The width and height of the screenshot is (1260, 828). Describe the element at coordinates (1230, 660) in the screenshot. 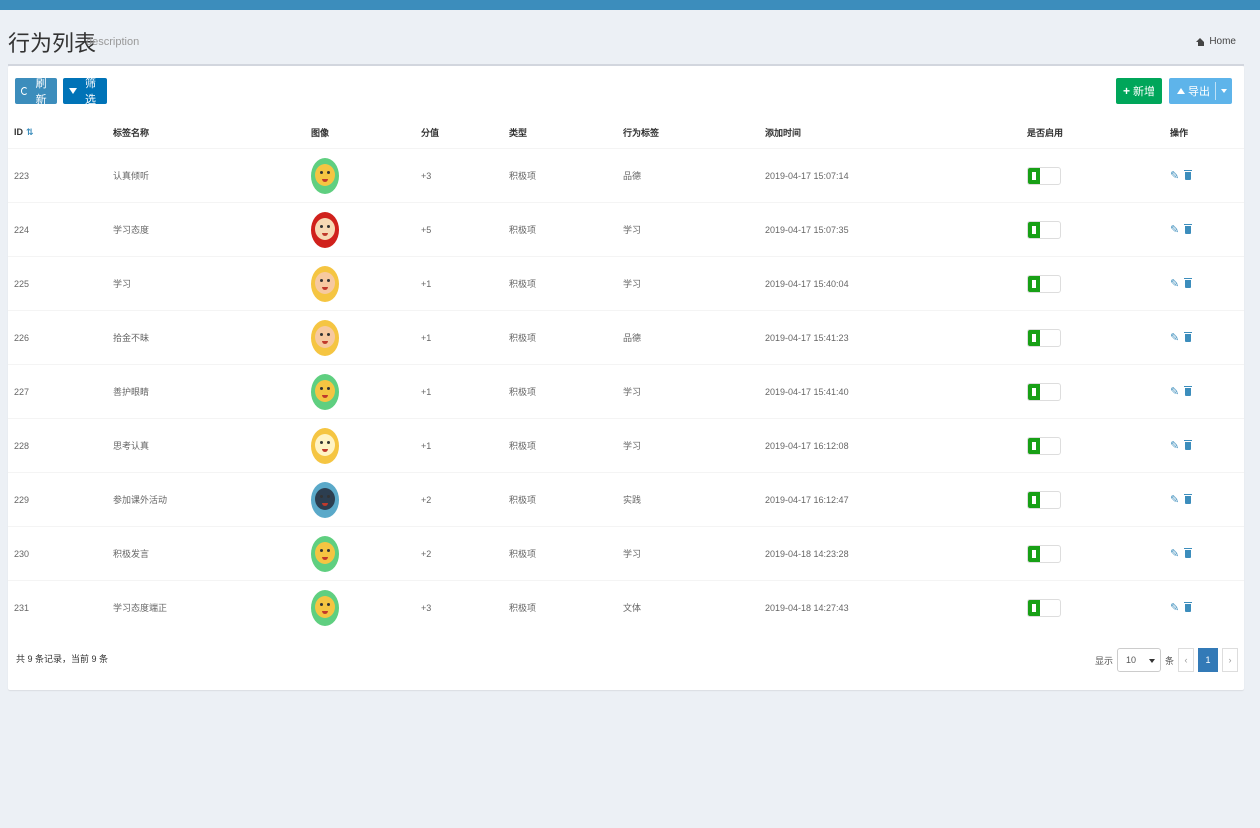

I see `next-page-button: ›` at that location.